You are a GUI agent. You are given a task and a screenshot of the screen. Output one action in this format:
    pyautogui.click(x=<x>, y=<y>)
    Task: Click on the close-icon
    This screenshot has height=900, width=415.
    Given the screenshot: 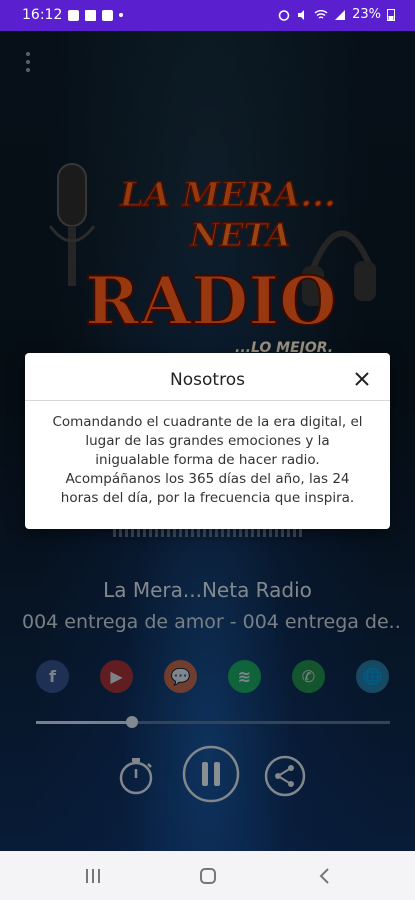 What is the action you would take?
    pyautogui.click(x=362, y=379)
    